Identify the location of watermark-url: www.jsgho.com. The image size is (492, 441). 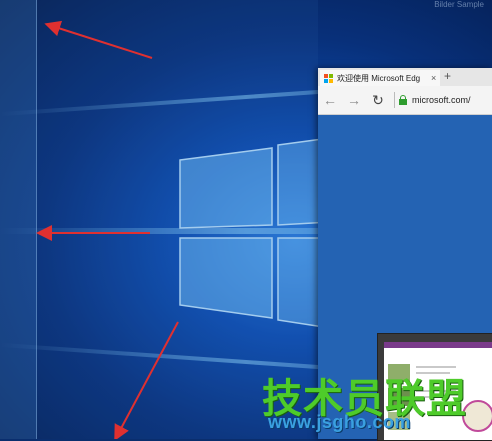
(339, 422).